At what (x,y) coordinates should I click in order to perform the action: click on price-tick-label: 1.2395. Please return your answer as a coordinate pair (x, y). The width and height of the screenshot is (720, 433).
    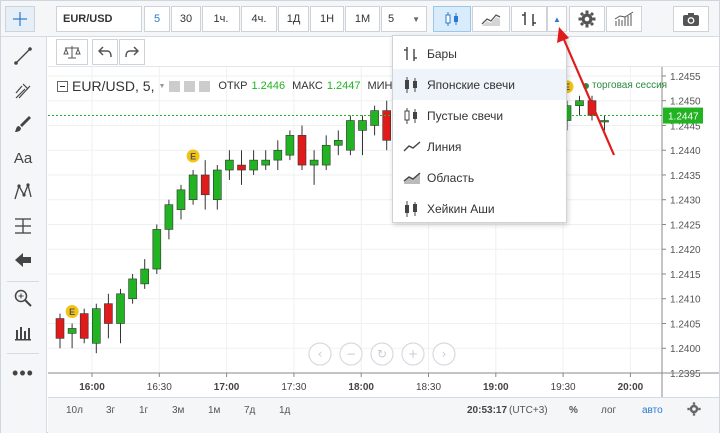
    Looking at the image, I should click on (685, 374).